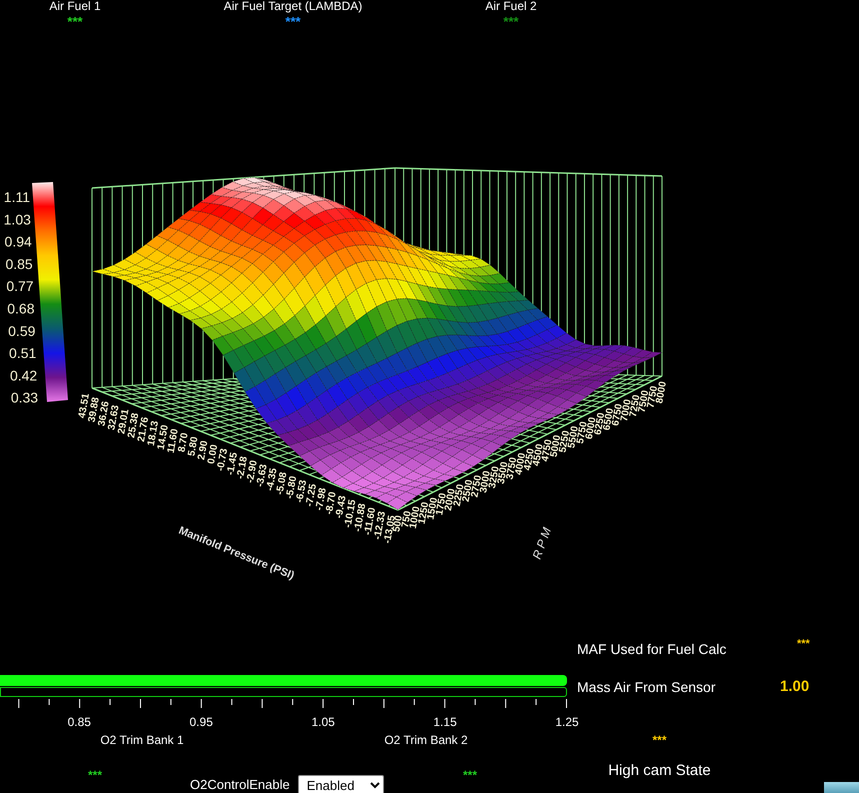 This screenshot has height=793, width=859. Describe the element at coordinates (652, 649) in the screenshot. I see `readout-label: MAF Used for Fuel Calc` at that location.